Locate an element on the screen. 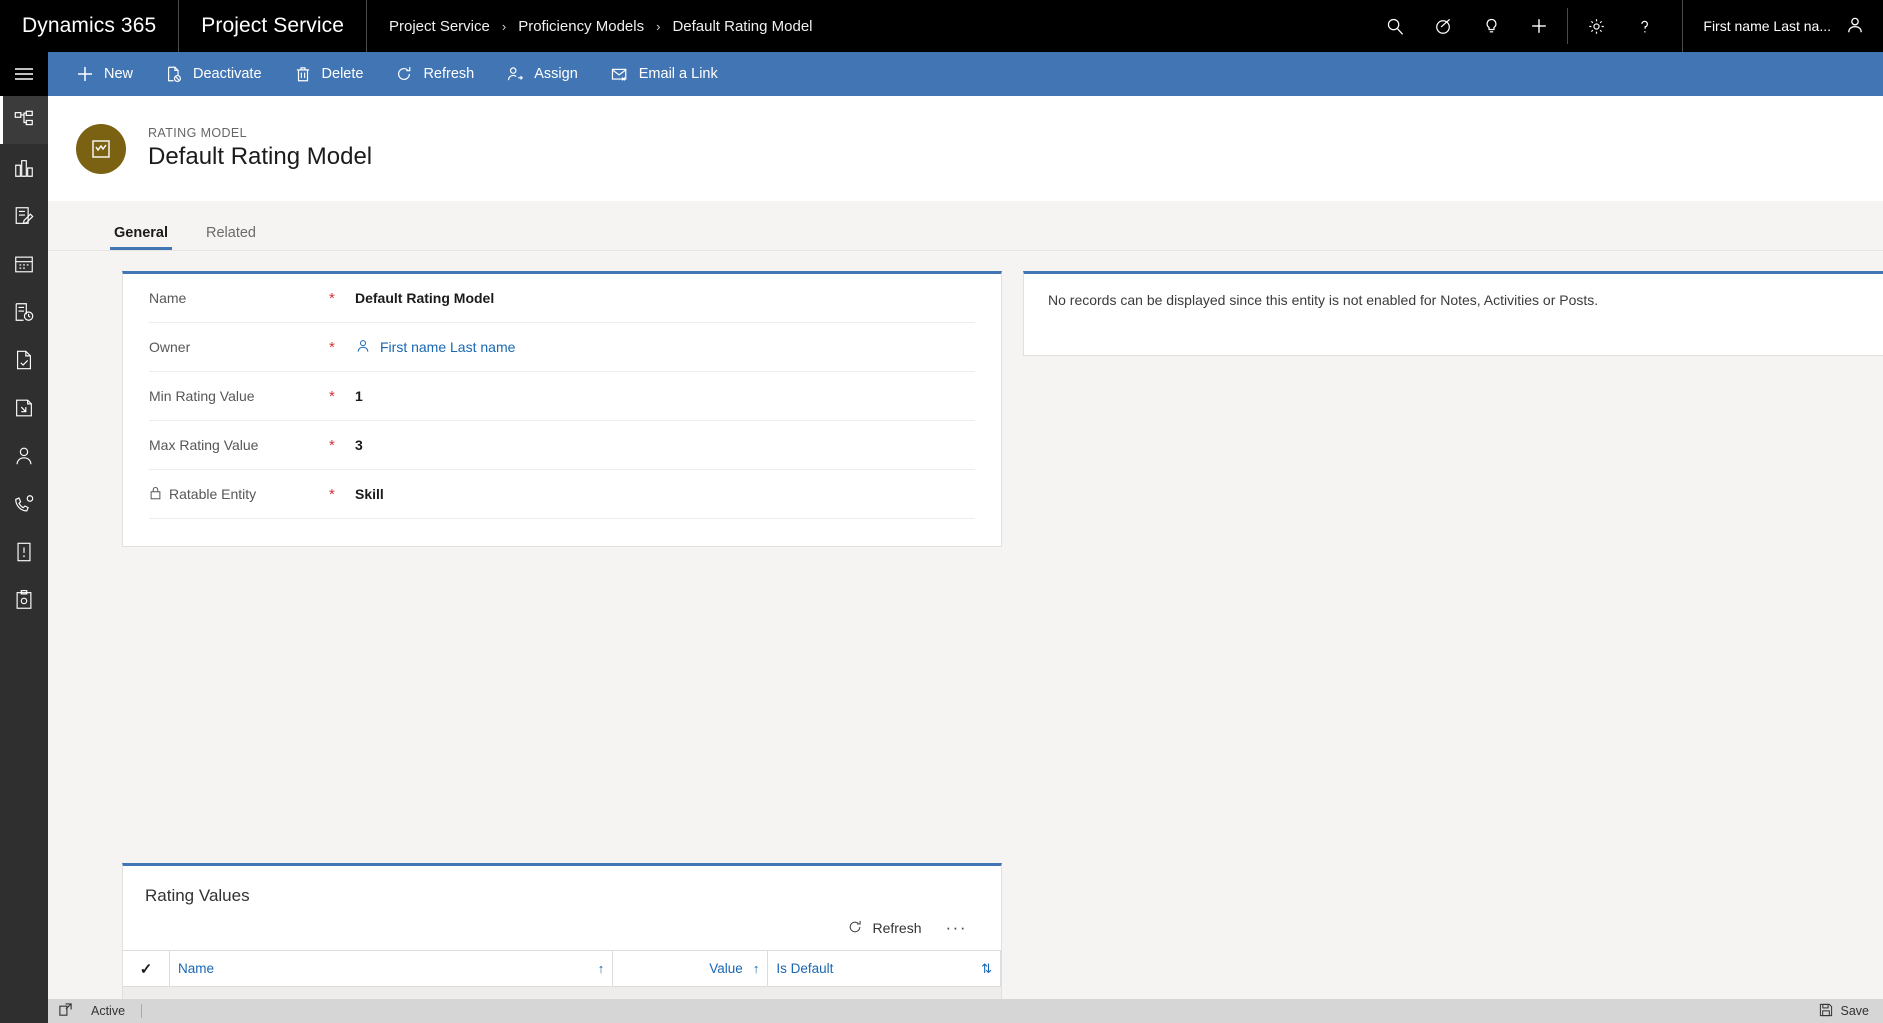  assign-button-label: Assign is located at coordinates (556, 74).